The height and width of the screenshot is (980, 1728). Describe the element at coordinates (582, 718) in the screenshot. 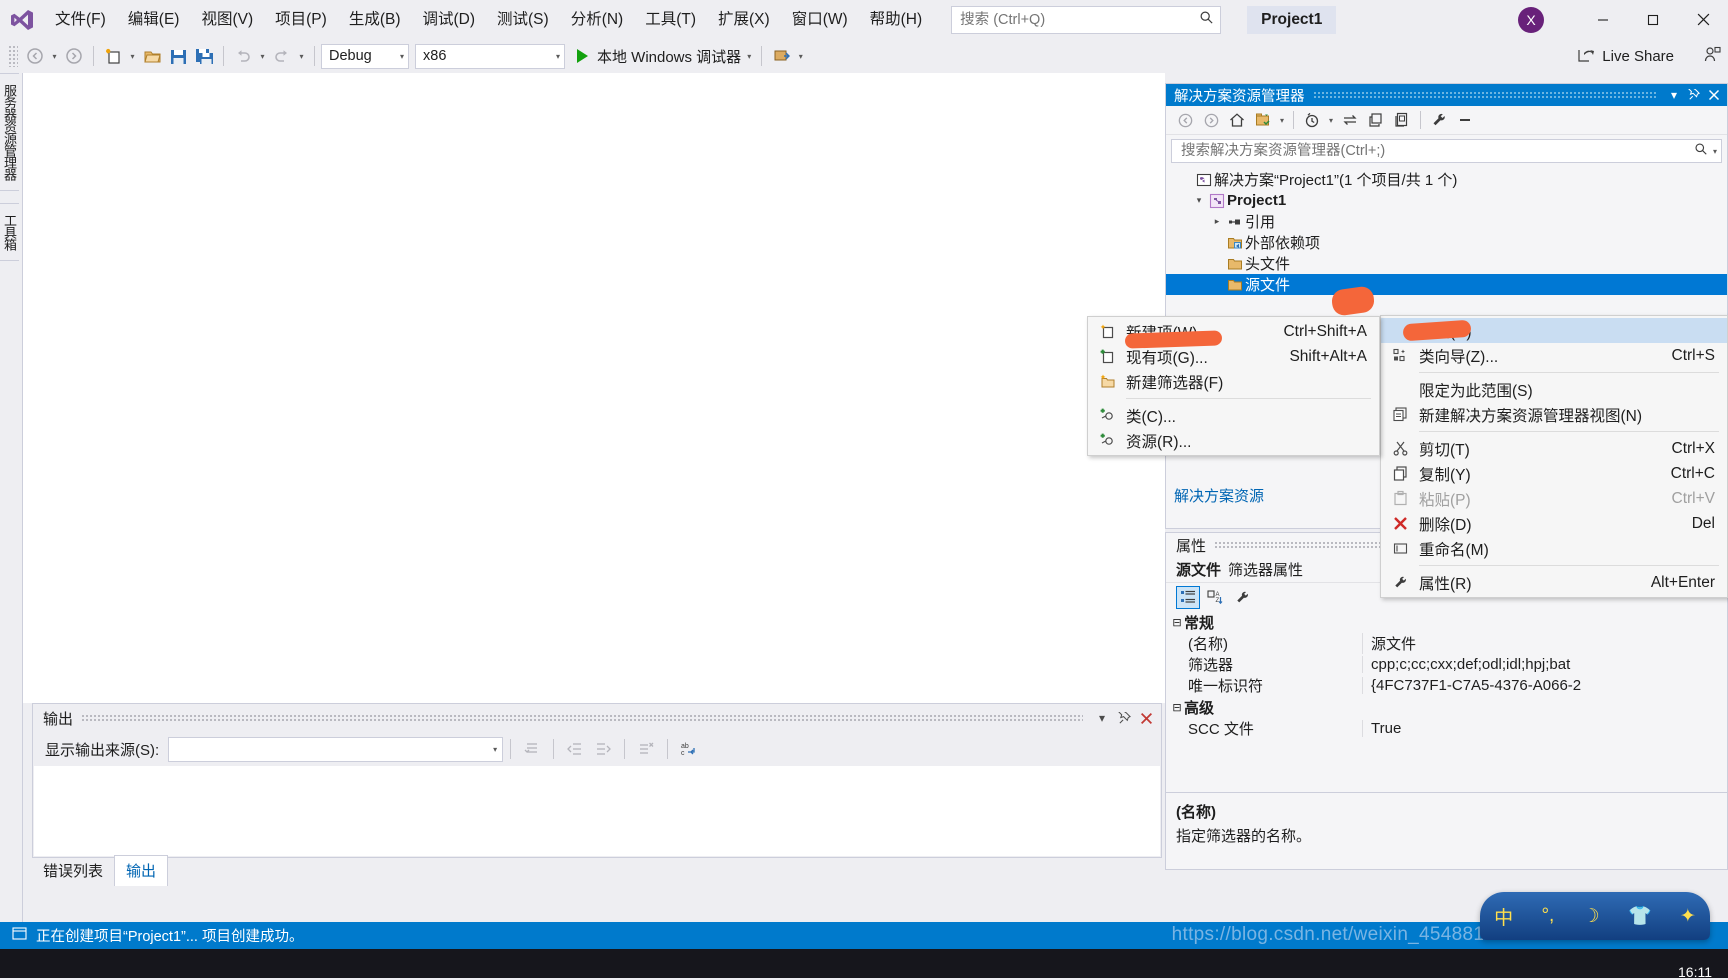

I see `drag-handle` at that location.